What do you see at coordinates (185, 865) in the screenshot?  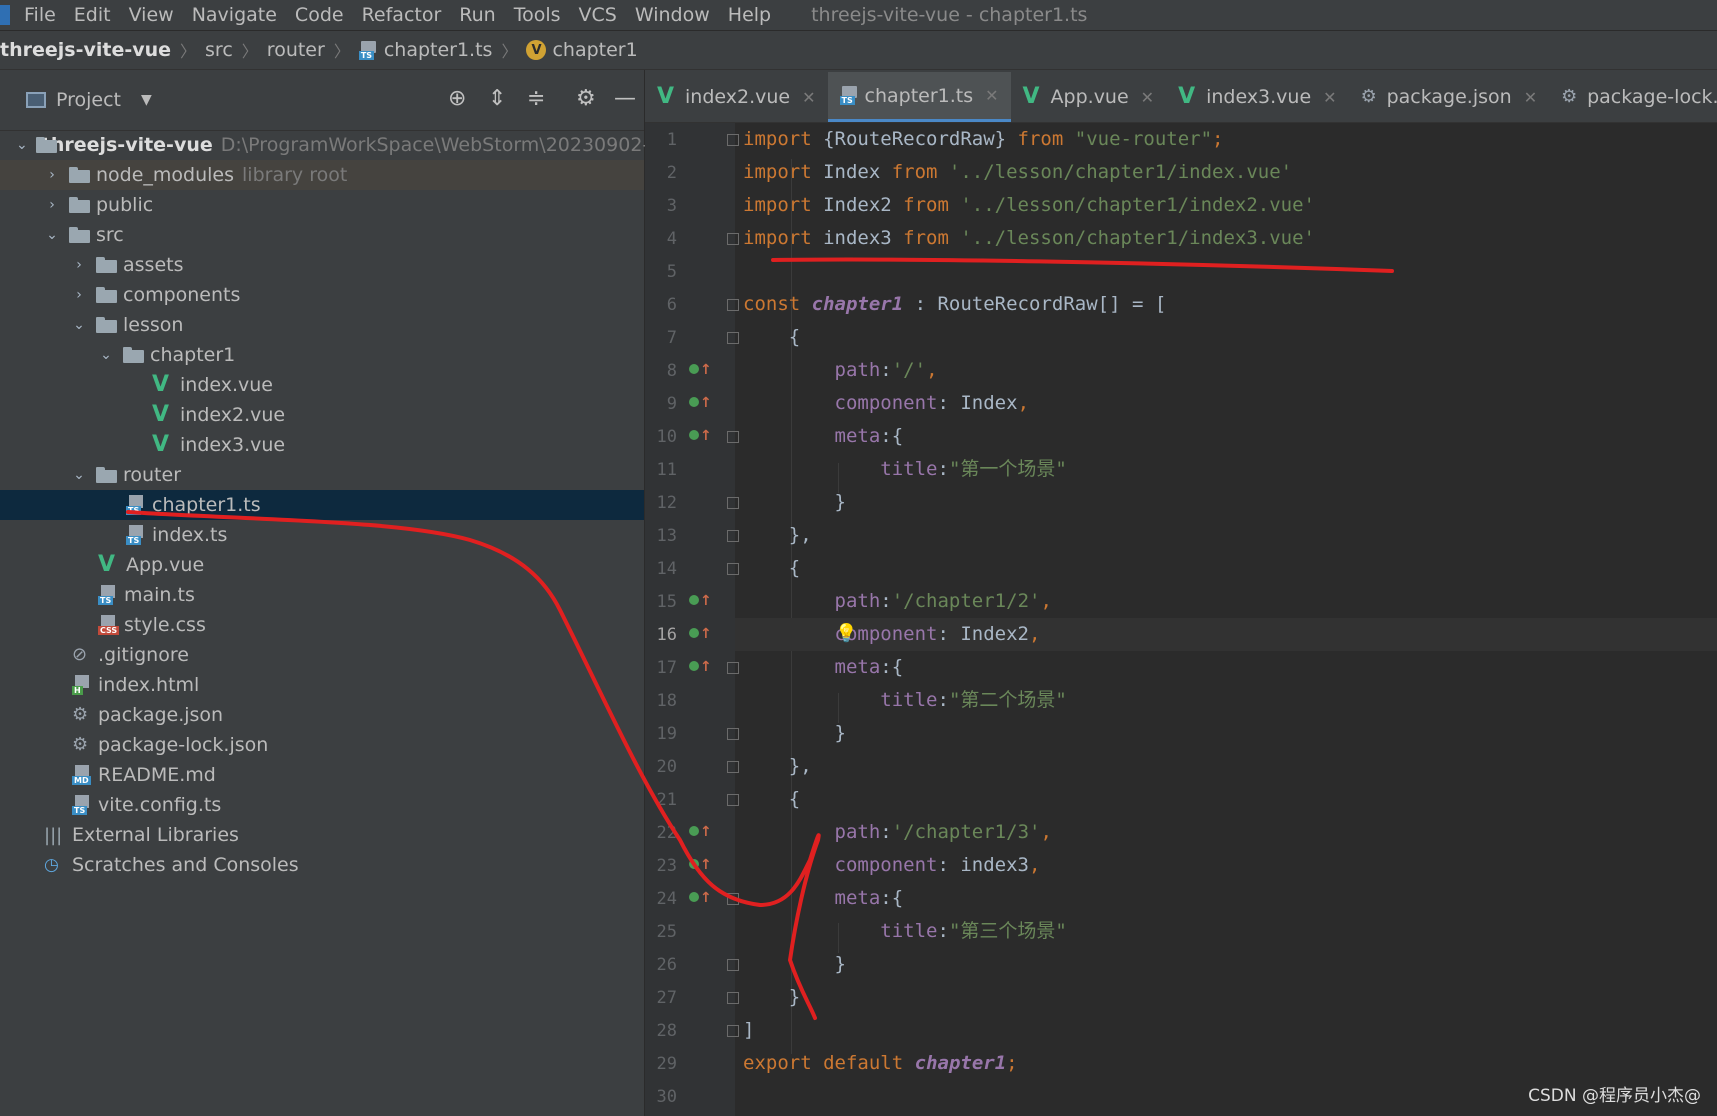 I see `tree-item-label: Scratches and Consoles` at bounding box center [185, 865].